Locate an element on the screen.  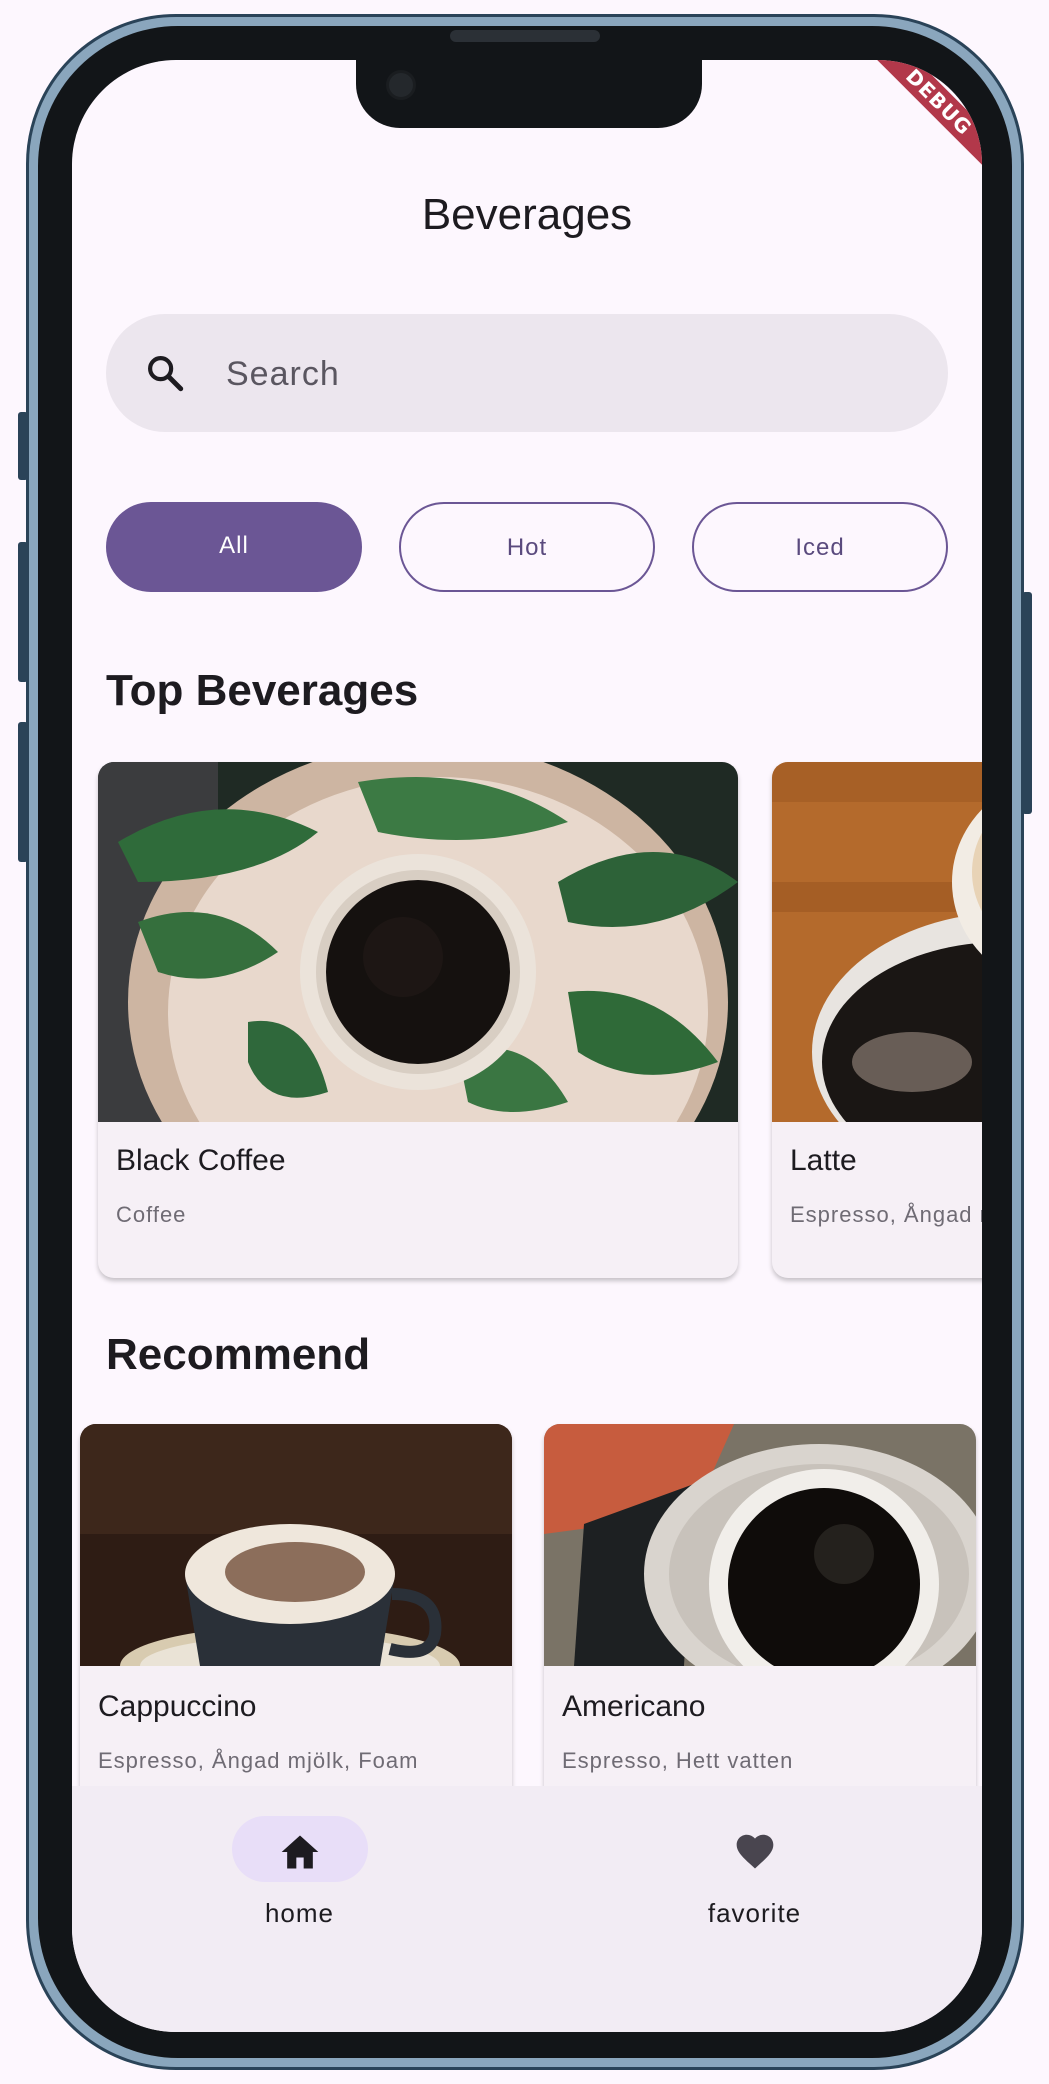
page-title: Beverages is located at coordinates (527, 214).